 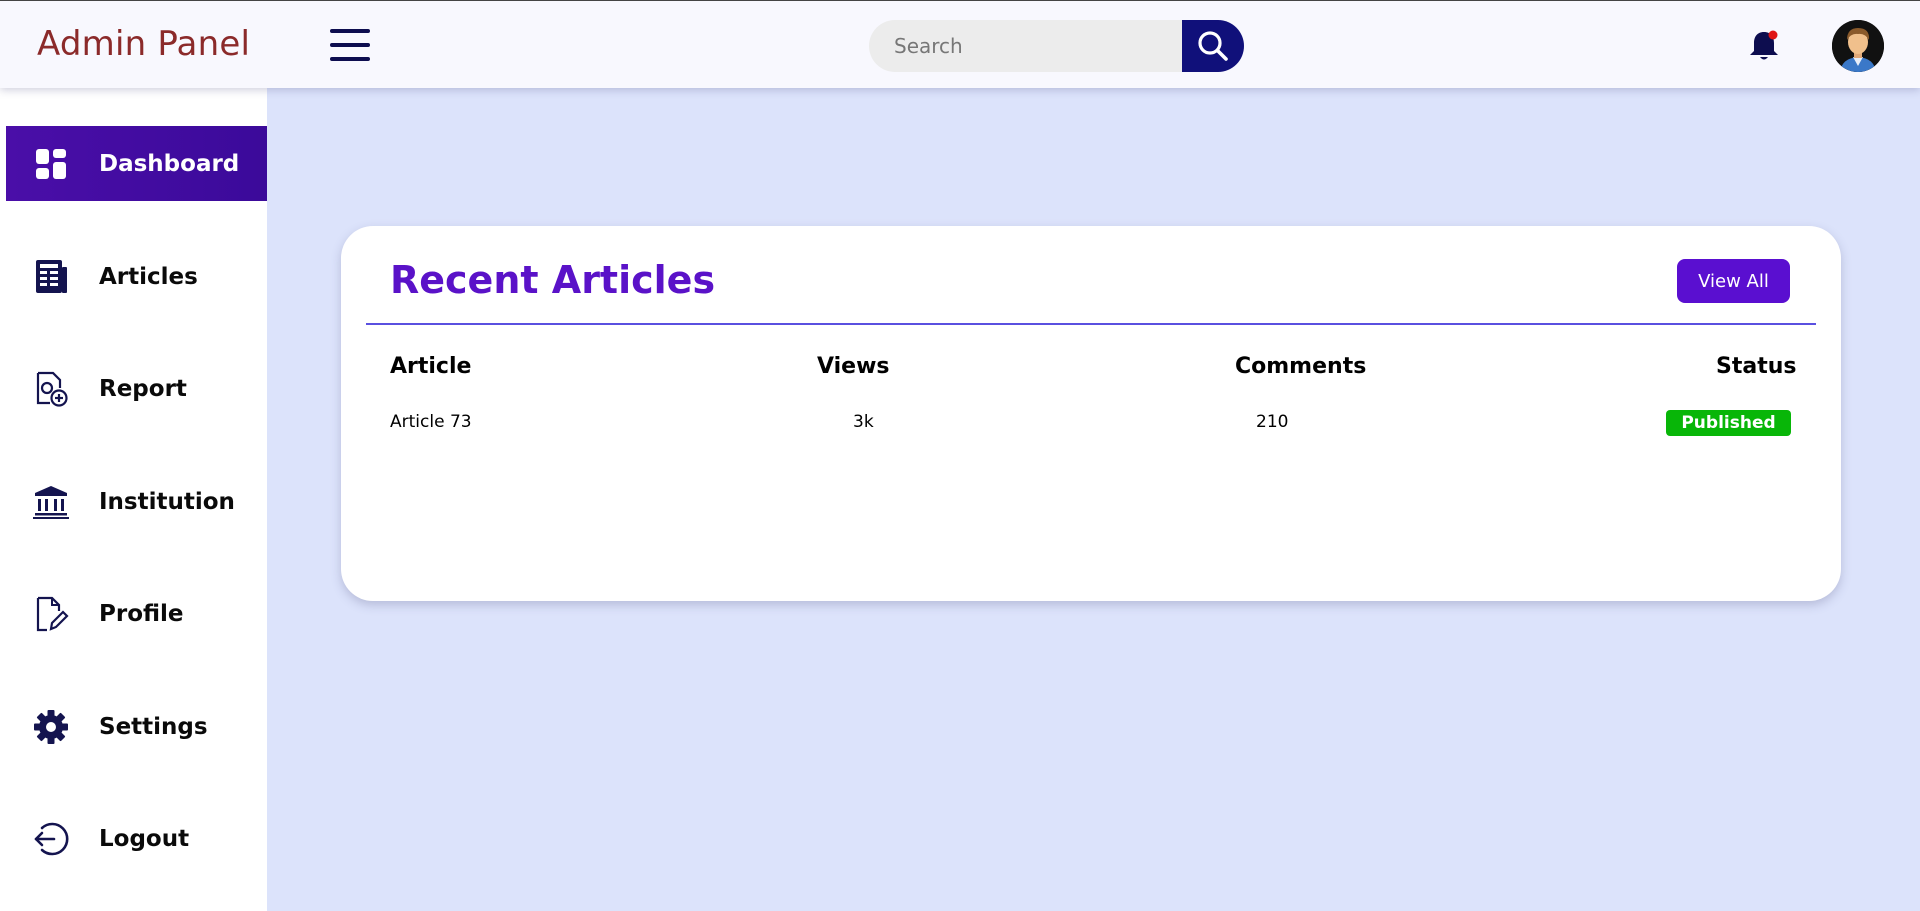 I want to click on view-all-button: View All, so click(x=1733, y=281).